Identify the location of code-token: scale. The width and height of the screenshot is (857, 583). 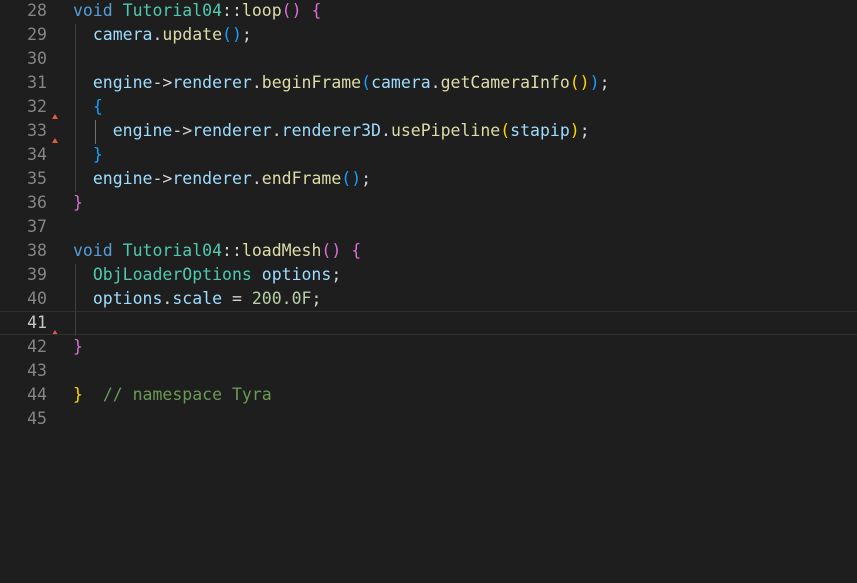
(197, 298).